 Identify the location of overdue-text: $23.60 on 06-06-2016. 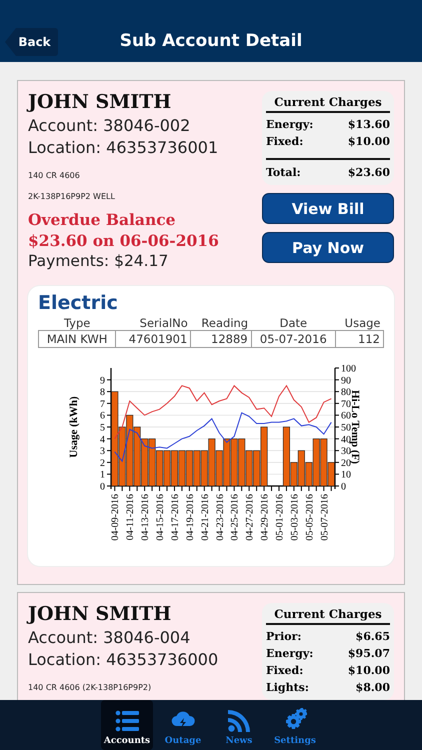
(123, 240).